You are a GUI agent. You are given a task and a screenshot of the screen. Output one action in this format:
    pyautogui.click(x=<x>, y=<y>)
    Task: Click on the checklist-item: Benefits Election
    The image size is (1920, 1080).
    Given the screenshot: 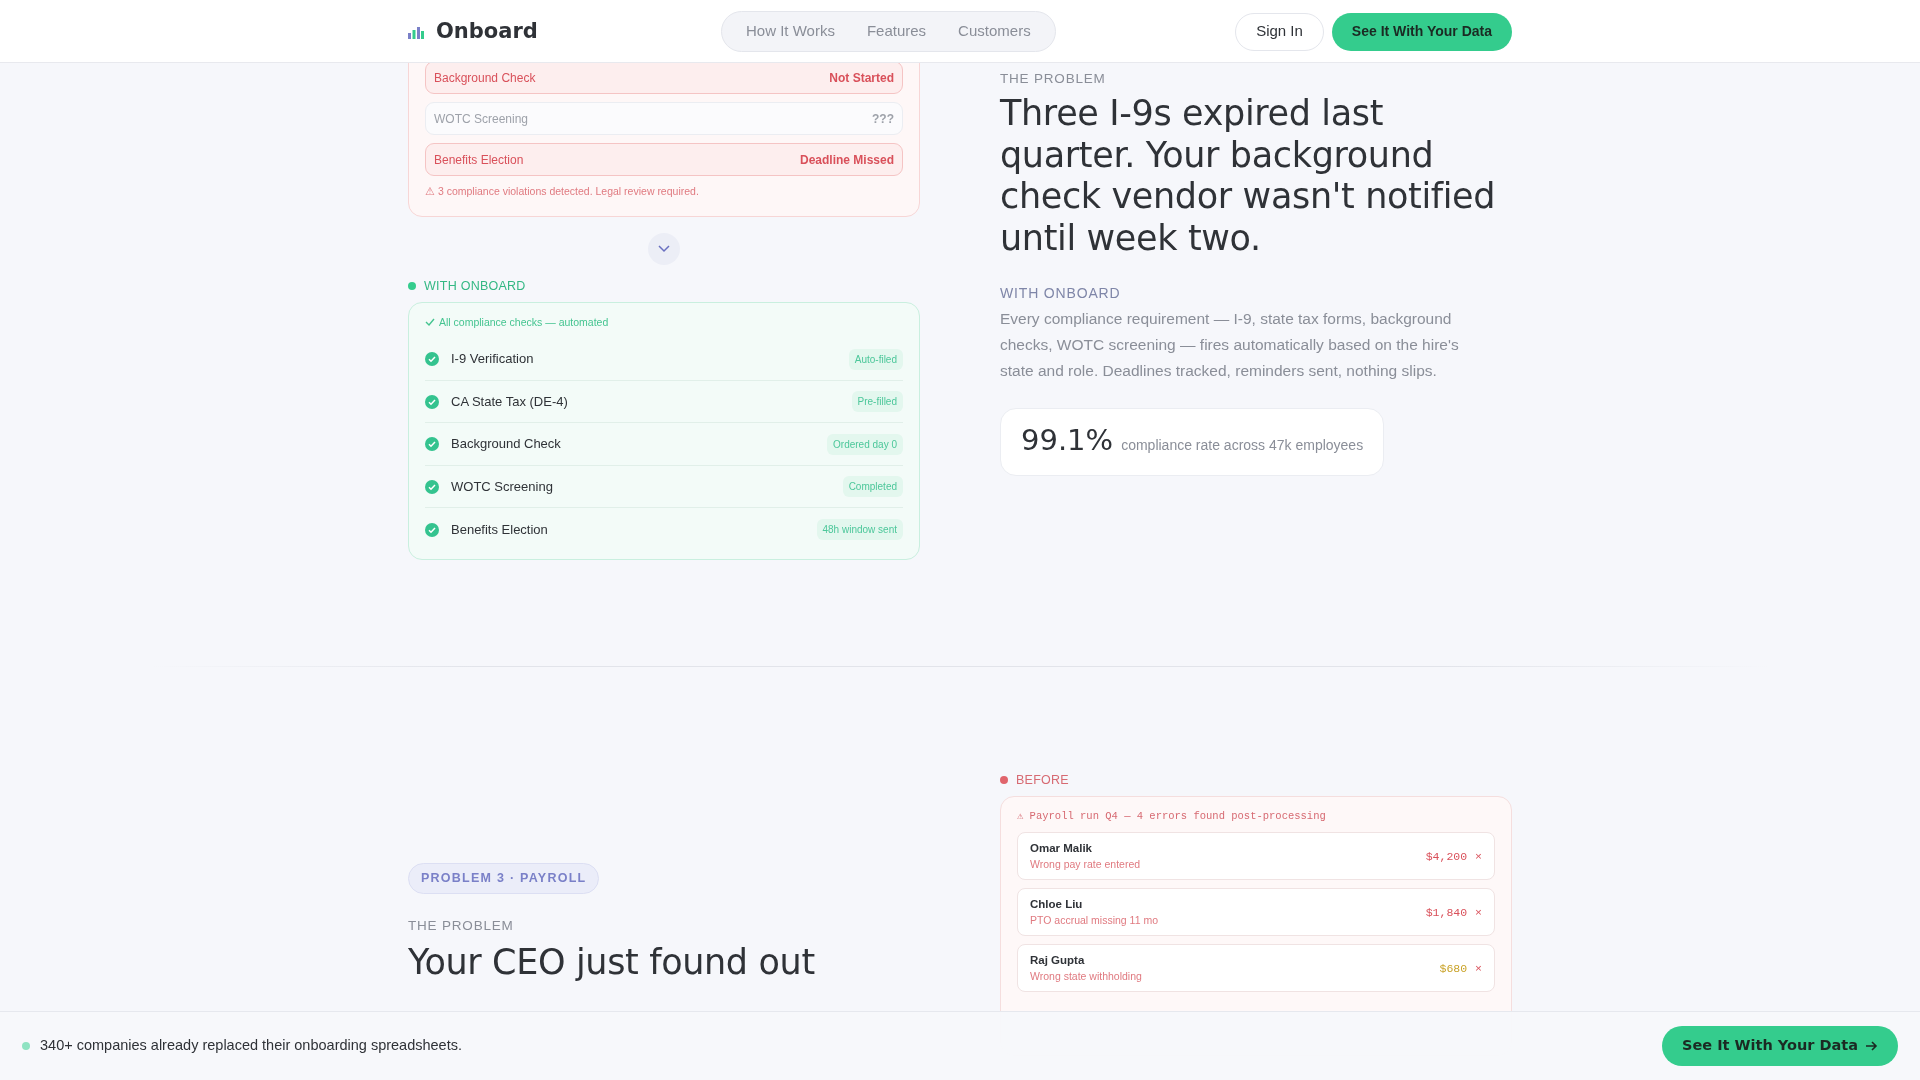 What is the action you would take?
    pyautogui.click(x=499, y=529)
    